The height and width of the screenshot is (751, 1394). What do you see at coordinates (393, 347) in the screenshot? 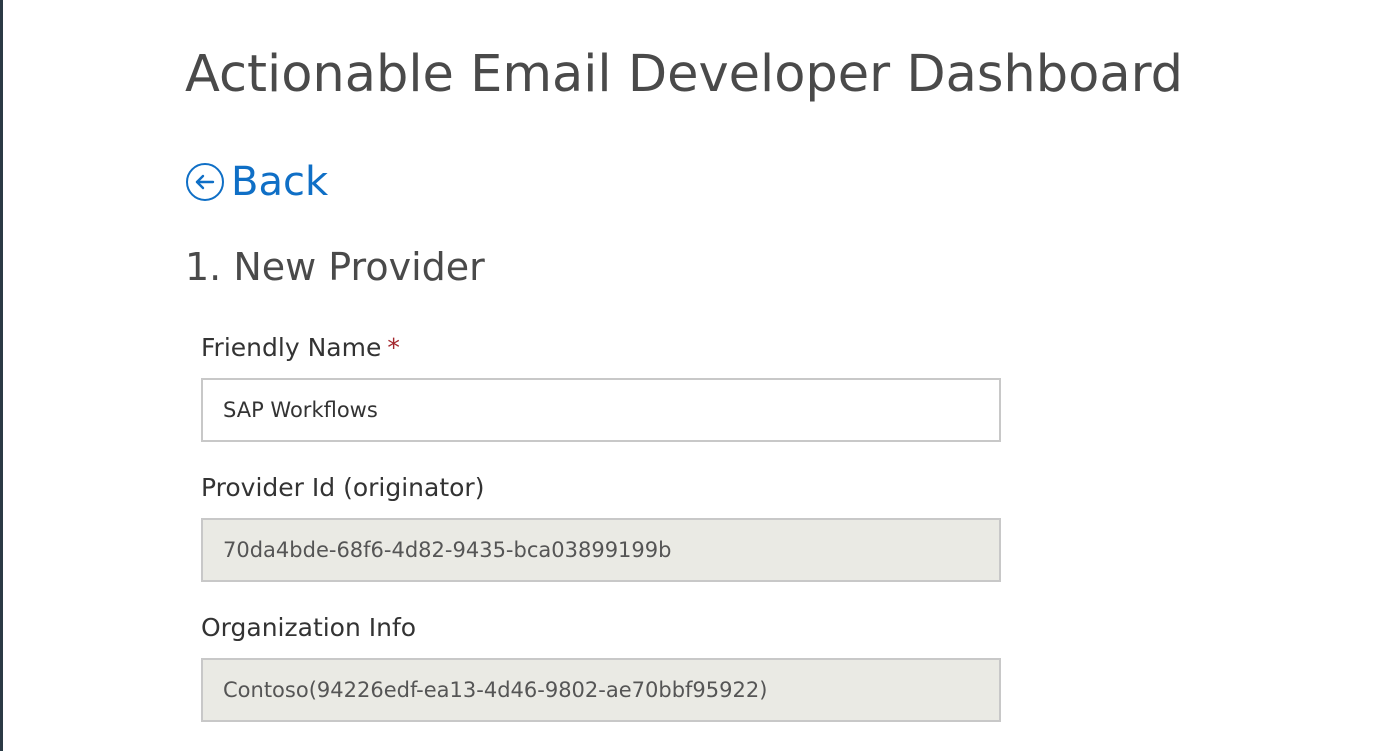
I see `required-marker: *` at bounding box center [393, 347].